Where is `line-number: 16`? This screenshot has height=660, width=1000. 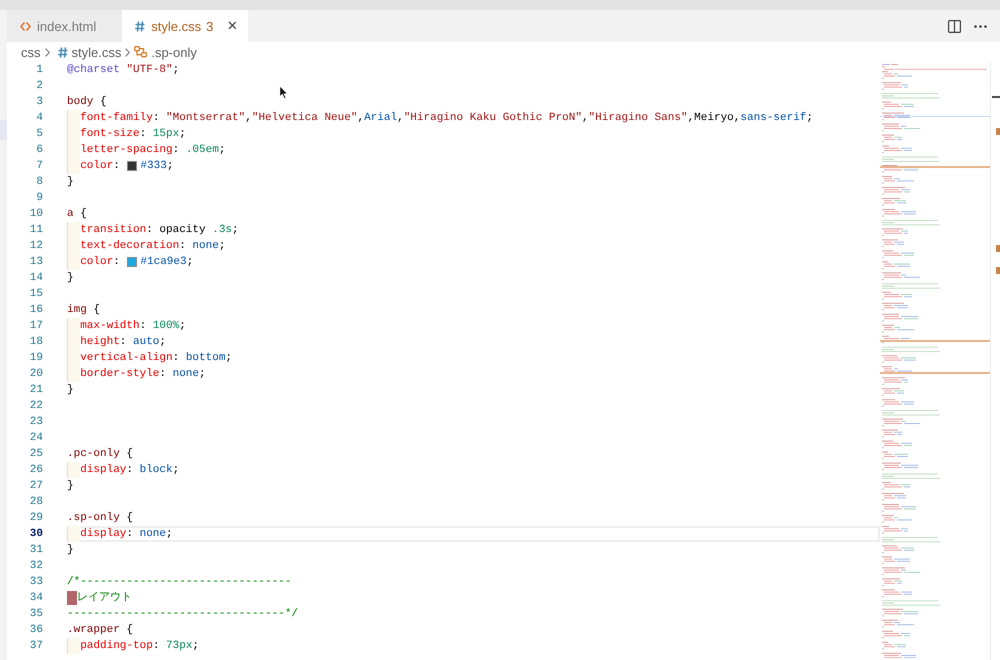
line-number: 16 is located at coordinates (36, 310).